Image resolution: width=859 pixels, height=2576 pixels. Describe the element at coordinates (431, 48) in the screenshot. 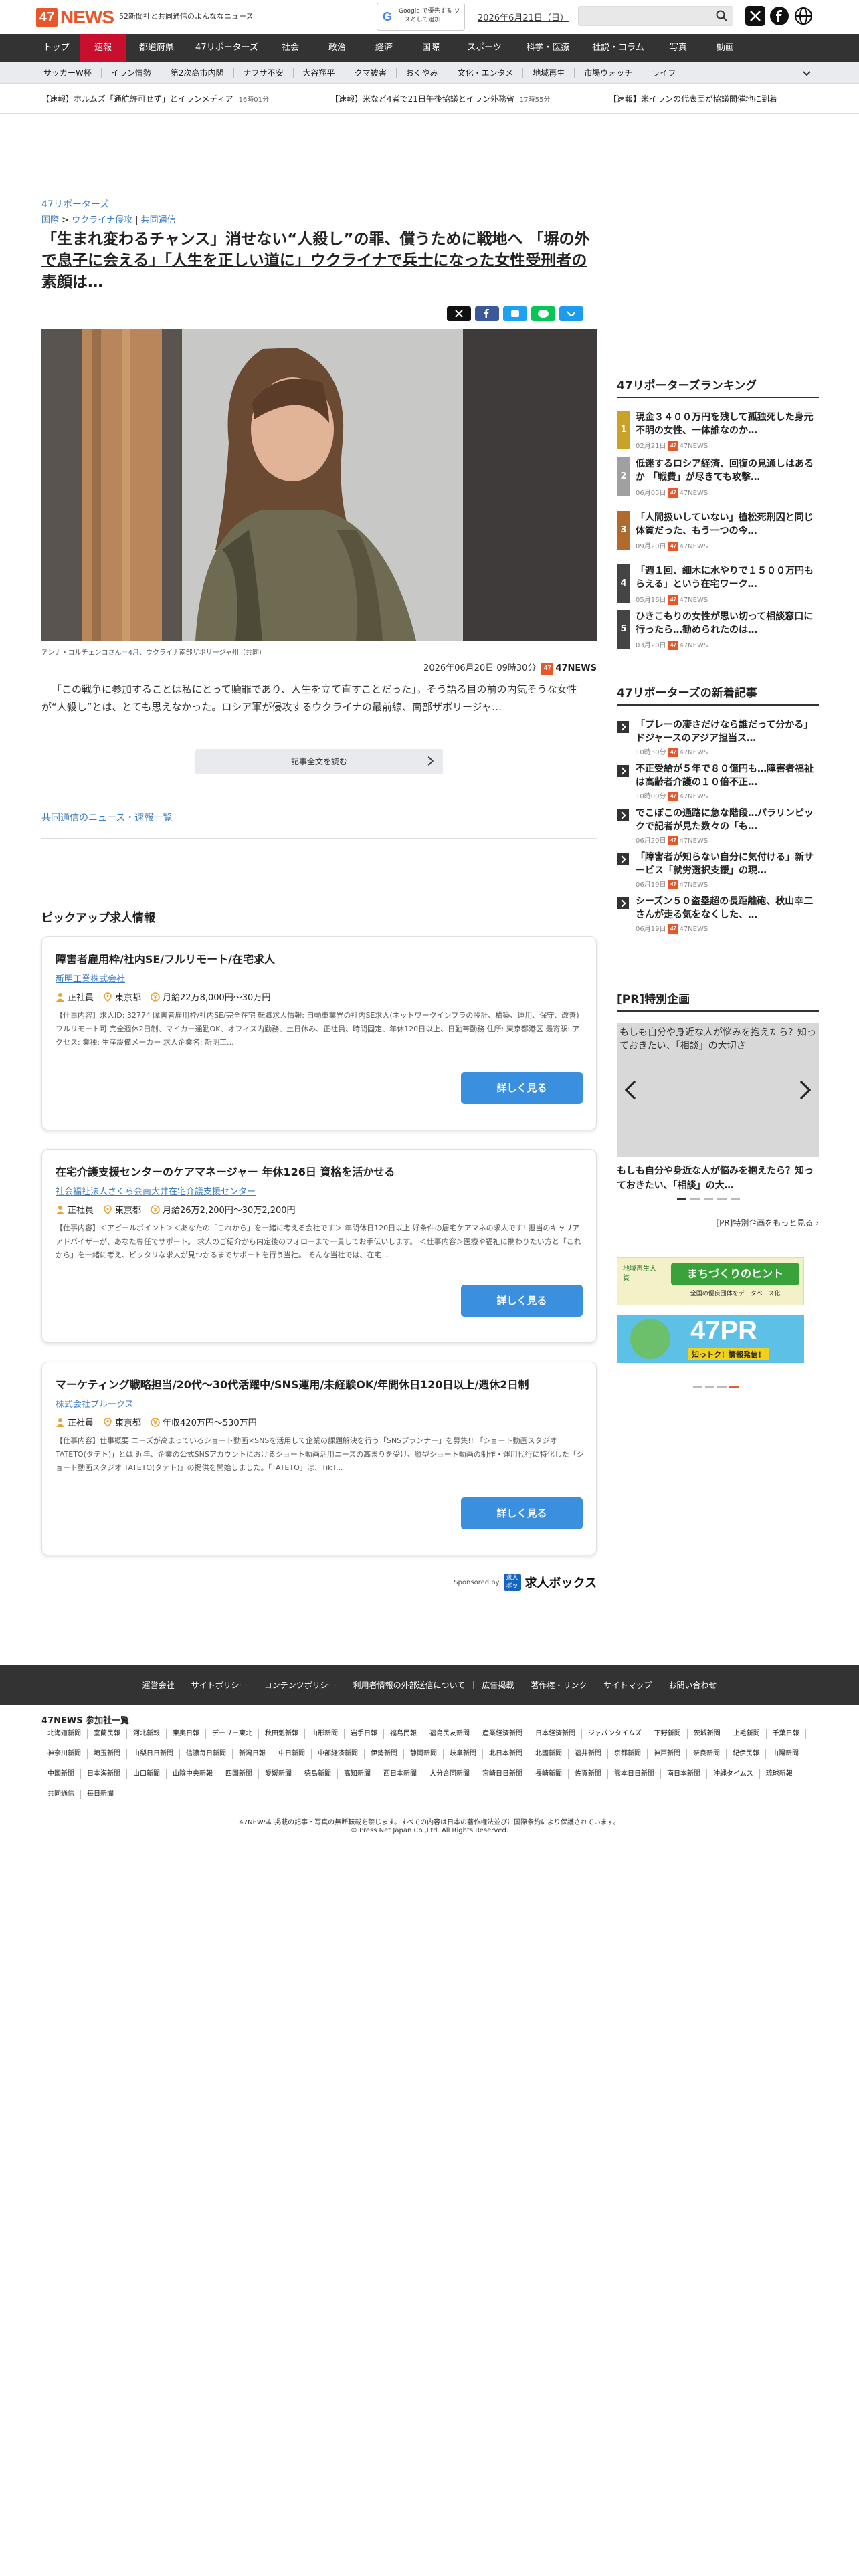

I see `nav-international: 国際` at that location.